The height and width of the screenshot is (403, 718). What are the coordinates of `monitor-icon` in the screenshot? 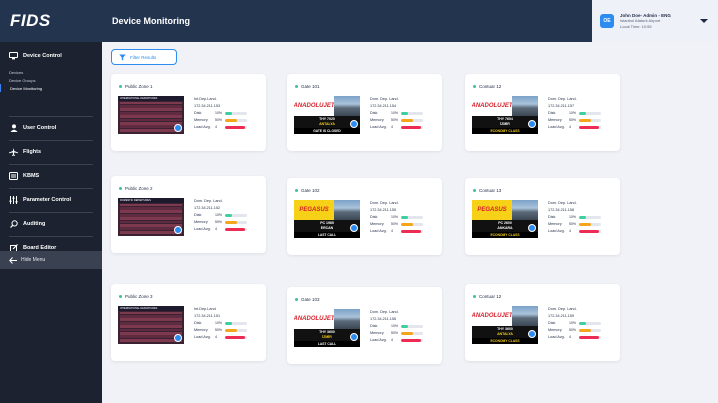 It's located at (13, 56).